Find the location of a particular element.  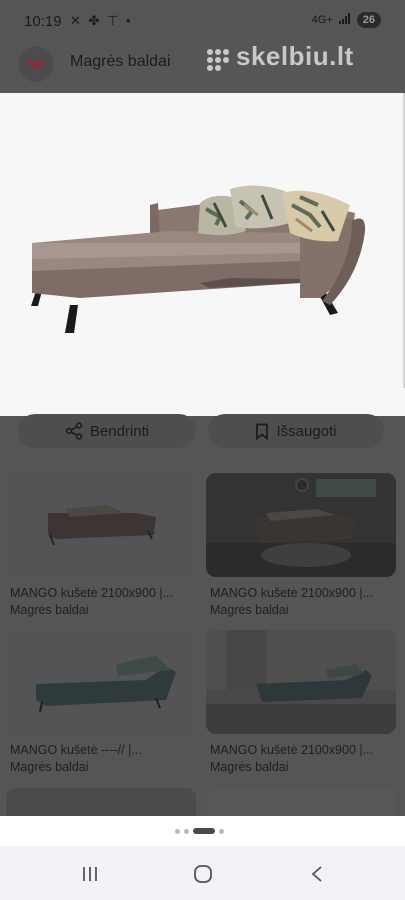

signal-icon is located at coordinates (344, 20).